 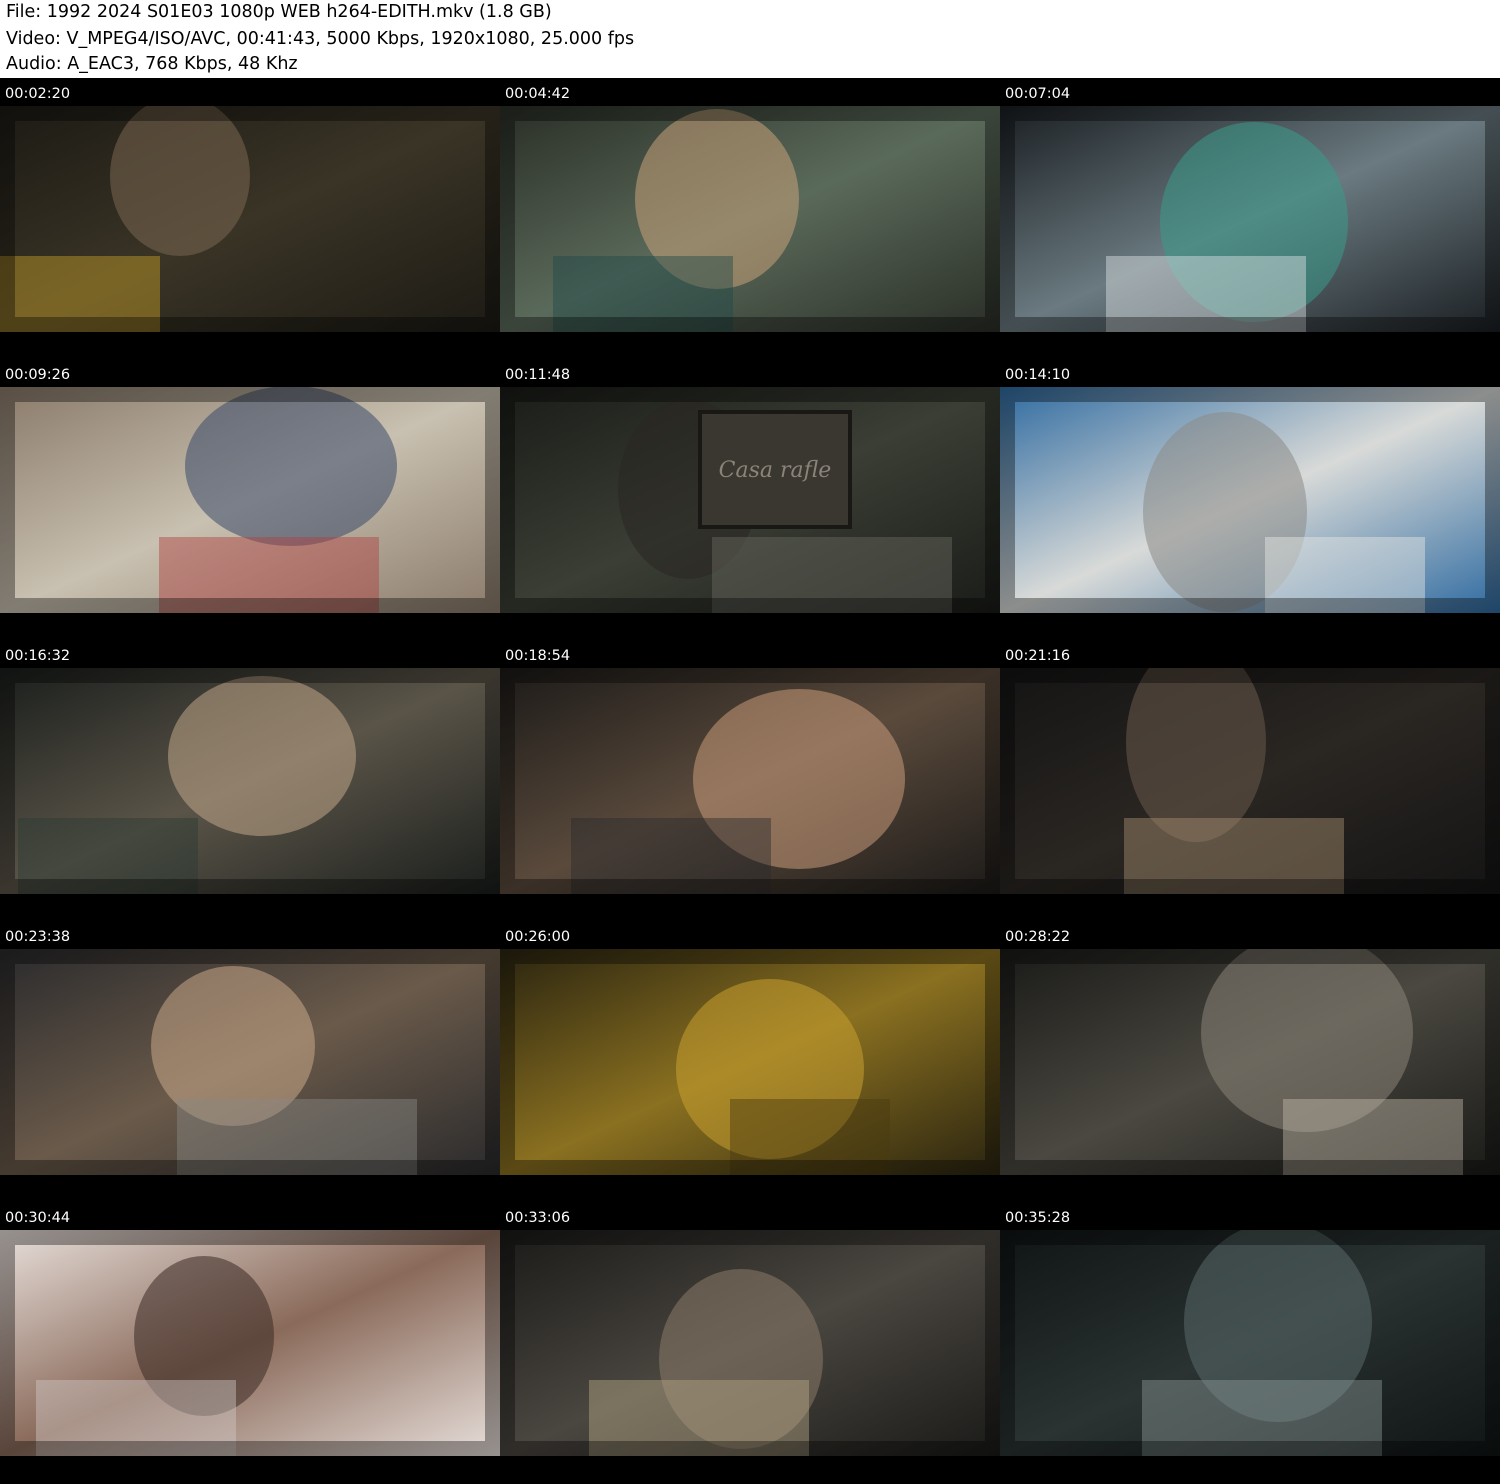 I want to click on video-frame-night-street-phone, so click(x=1250, y=781).